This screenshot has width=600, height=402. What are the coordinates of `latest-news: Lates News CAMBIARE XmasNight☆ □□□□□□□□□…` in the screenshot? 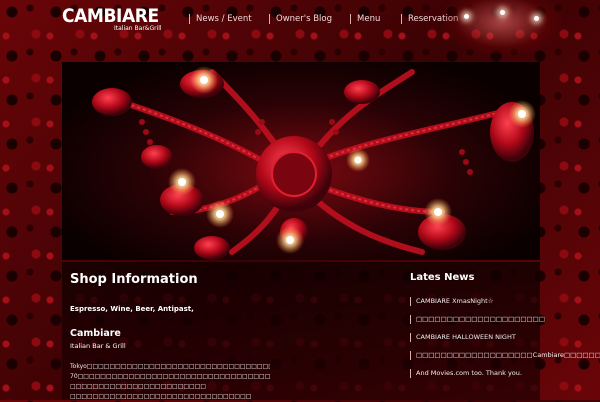 It's located at (505, 329).